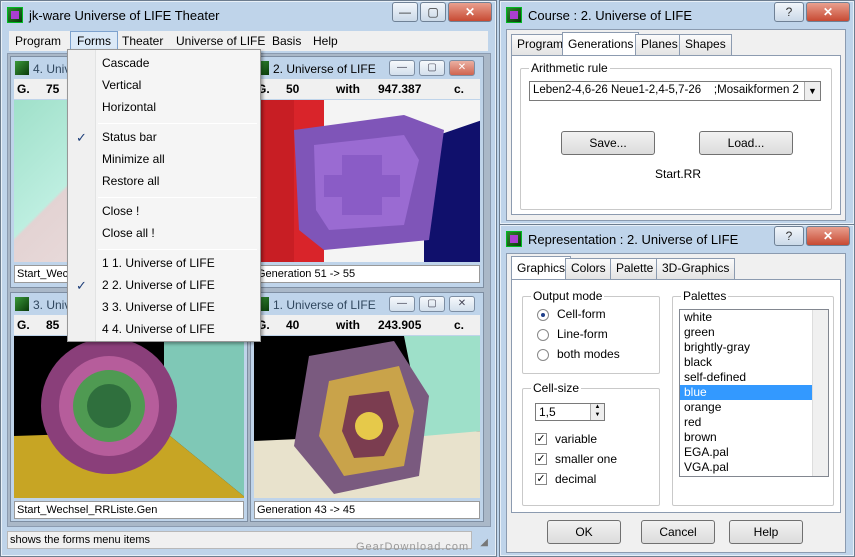 The image size is (855, 557). What do you see at coordinates (754, 317) in the screenshot?
I see `list-item: white` at bounding box center [754, 317].